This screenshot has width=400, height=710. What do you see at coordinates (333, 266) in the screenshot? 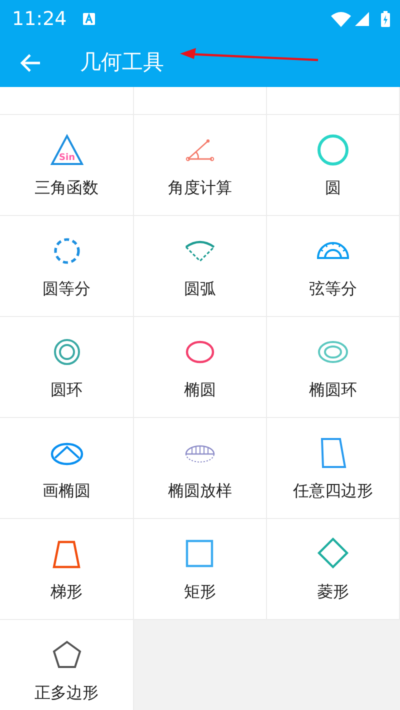
I see `tool-tile: 弦等分` at bounding box center [333, 266].